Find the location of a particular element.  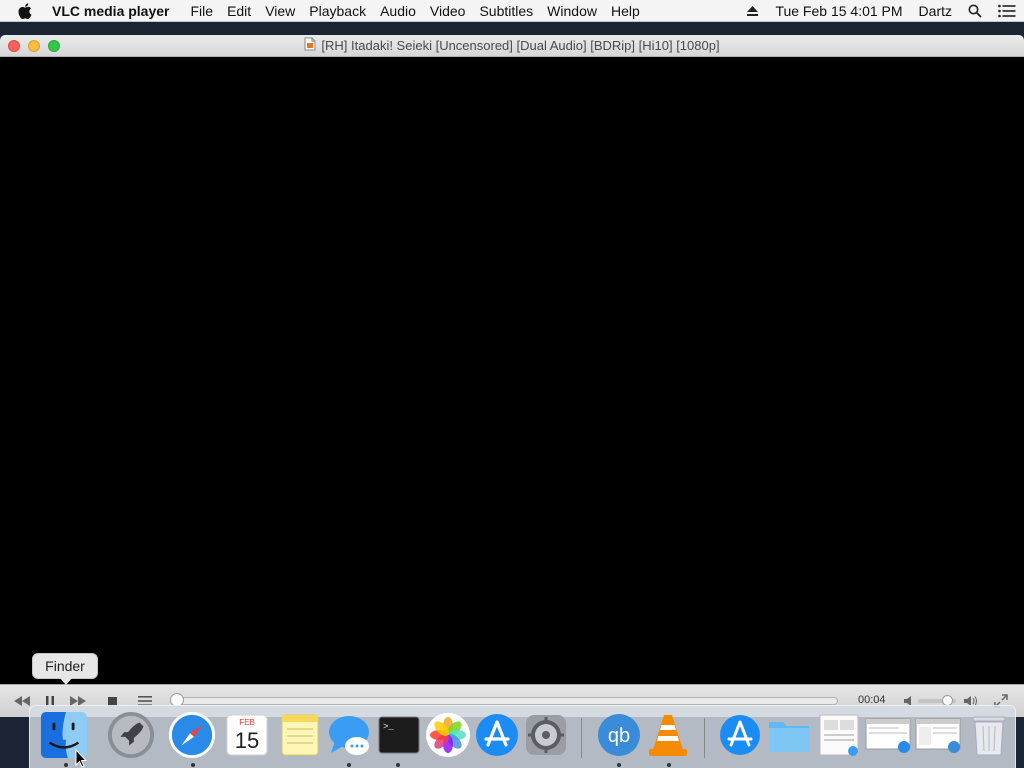

terminal-running-indicator is located at coordinates (398, 765).